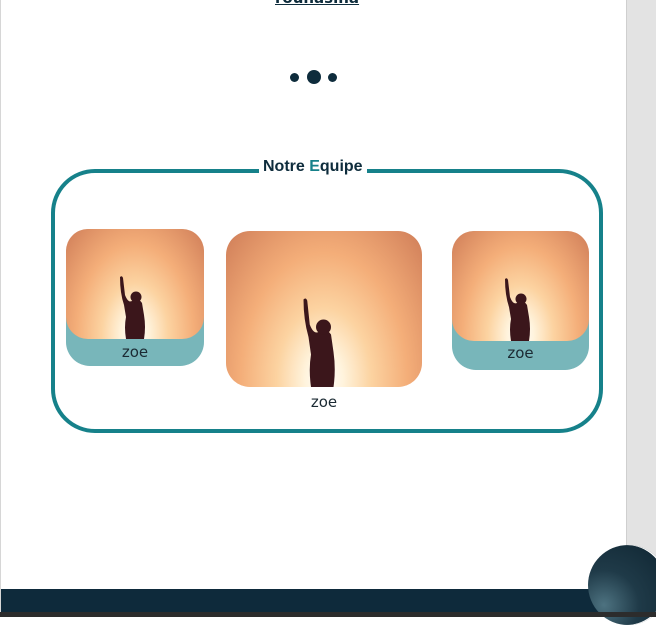 Image resolution: width=656 pixels, height=625 pixels. Describe the element at coordinates (286, 166) in the screenshot. I see `team-title-part1: Notre` at that location.